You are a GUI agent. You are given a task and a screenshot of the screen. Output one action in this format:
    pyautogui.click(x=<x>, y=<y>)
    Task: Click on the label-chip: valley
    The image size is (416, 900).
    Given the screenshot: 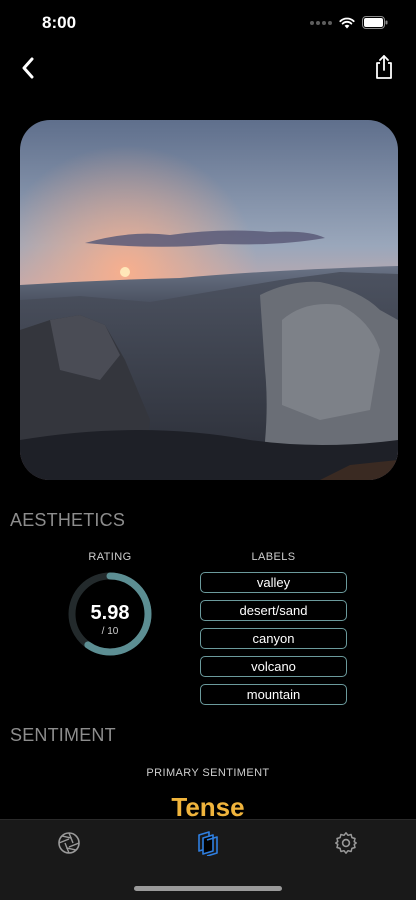 What is the action you would take?
    pyautogui.click(x=273, y=582)
    